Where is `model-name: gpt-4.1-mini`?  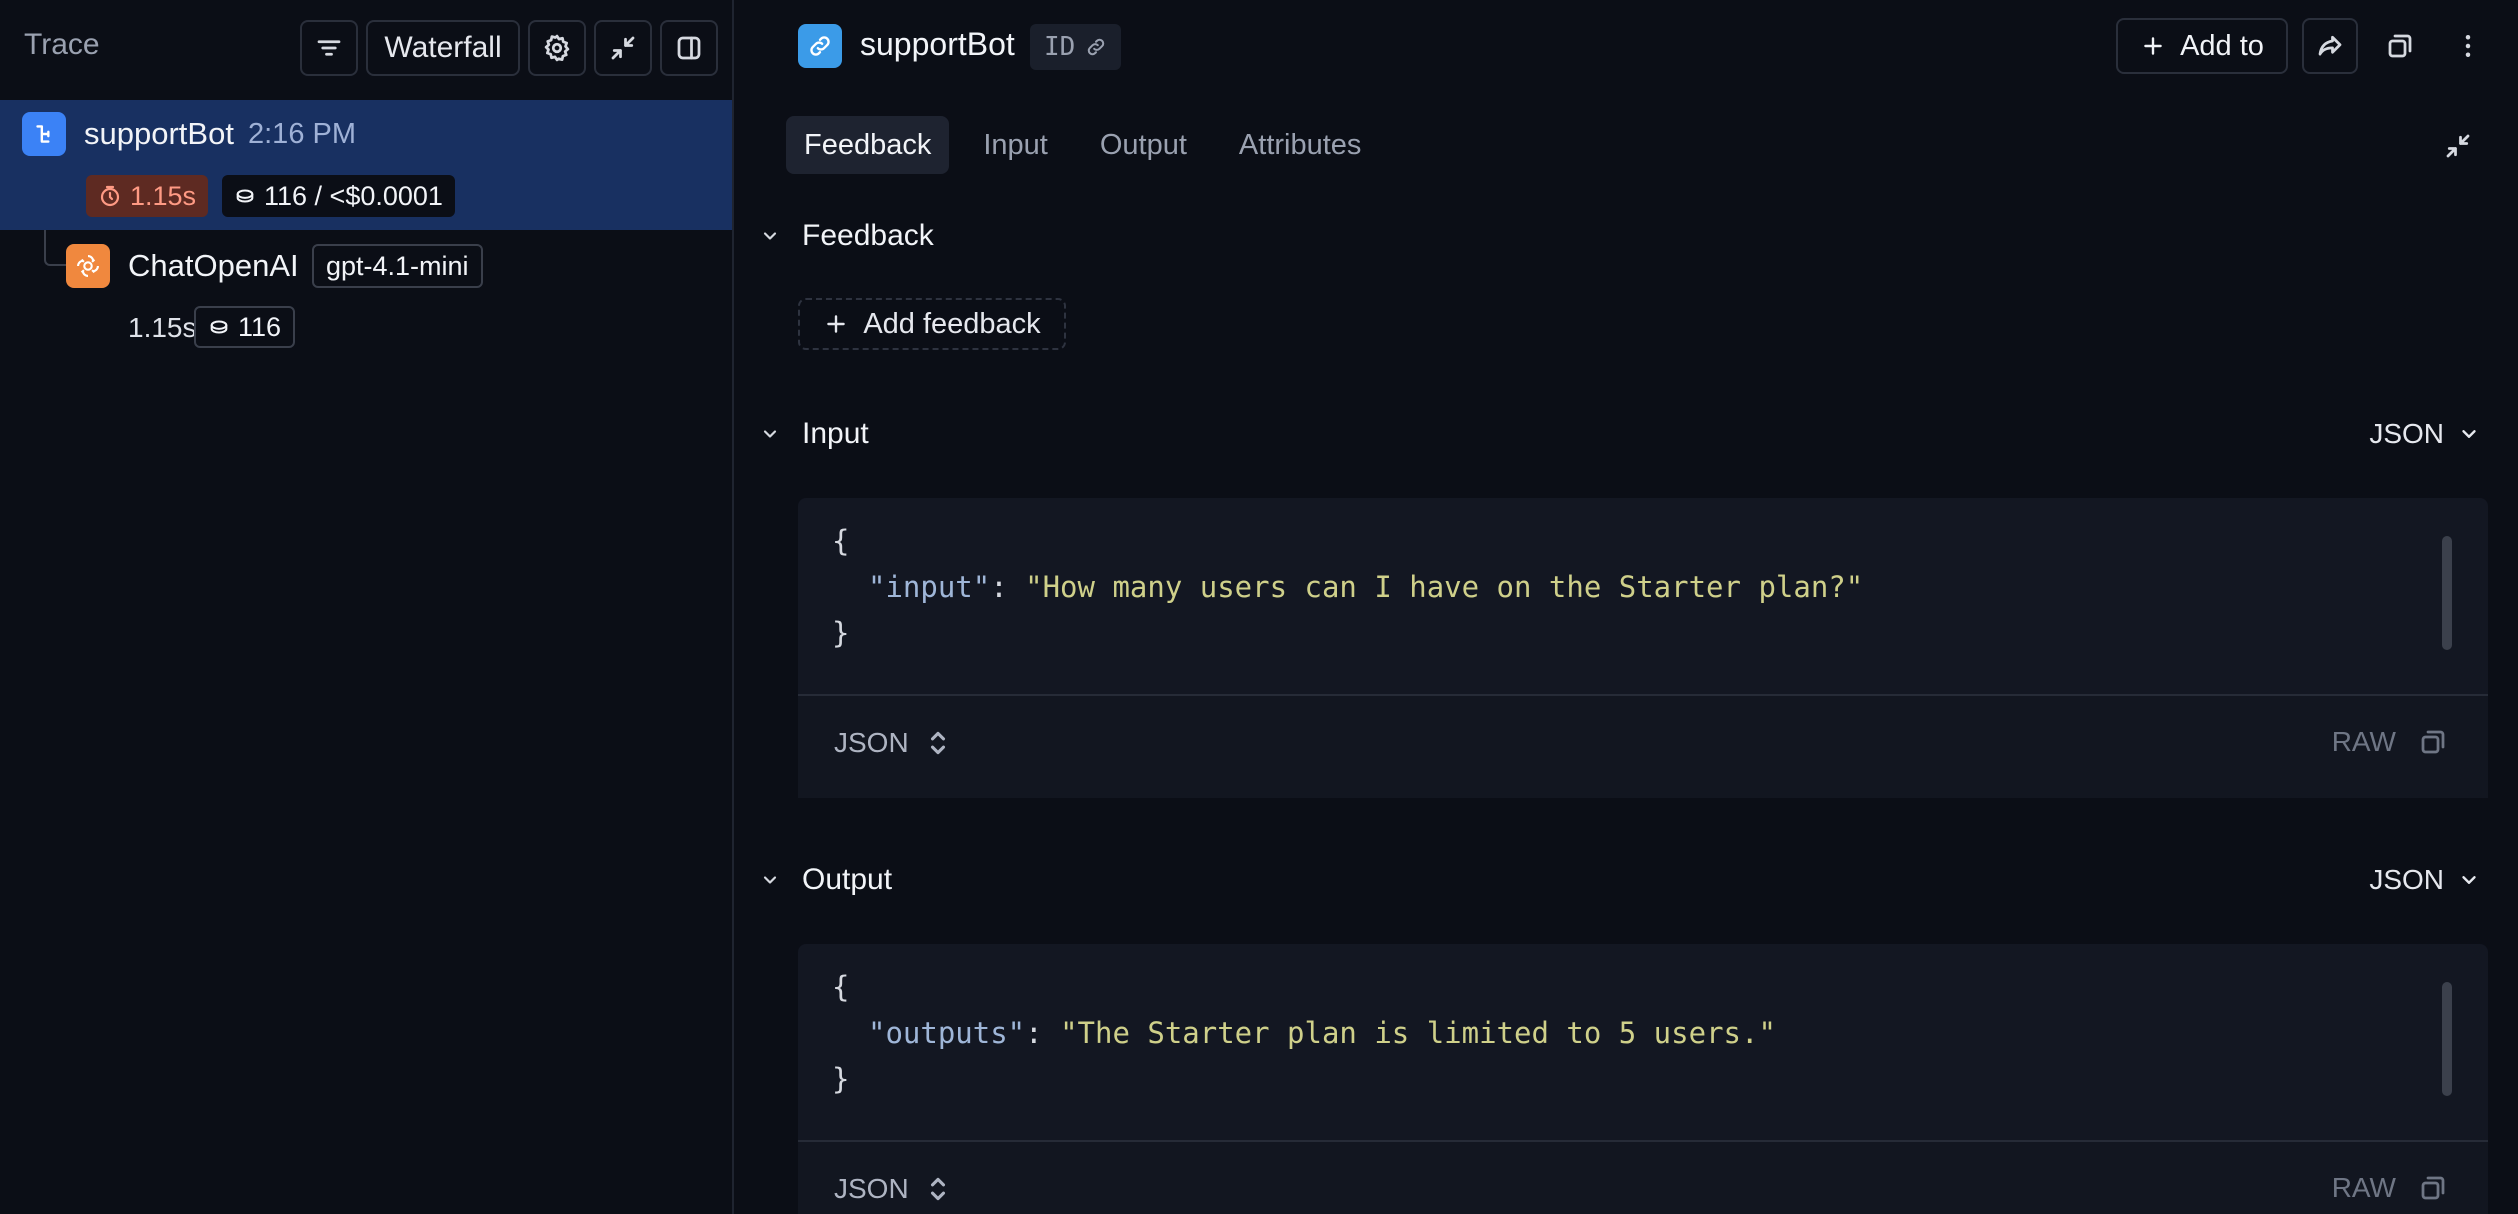
model-name: gpt-4.1-mini is located at coordinates (397, 265).